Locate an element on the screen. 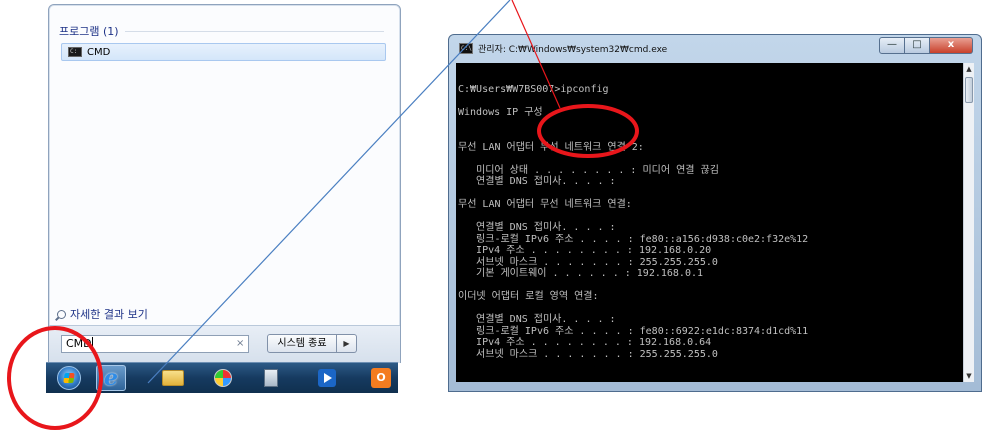  windows-orb-icon is located at coordinates (69, 378).